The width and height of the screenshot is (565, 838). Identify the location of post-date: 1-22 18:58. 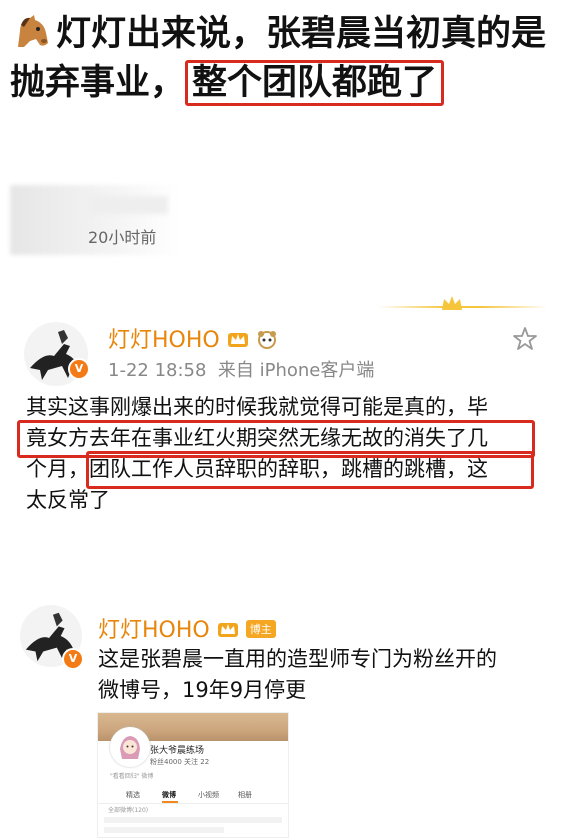
(157, 370).